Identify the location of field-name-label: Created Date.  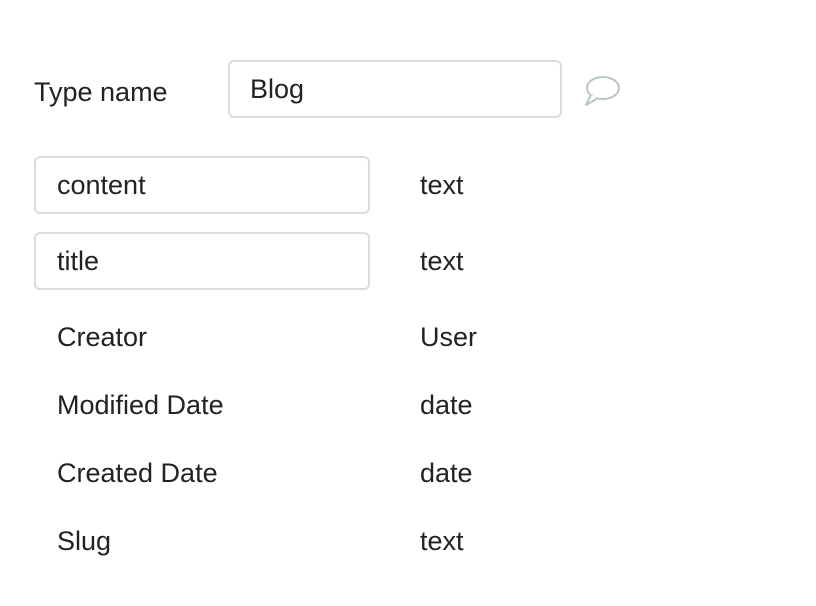
(137, 473).